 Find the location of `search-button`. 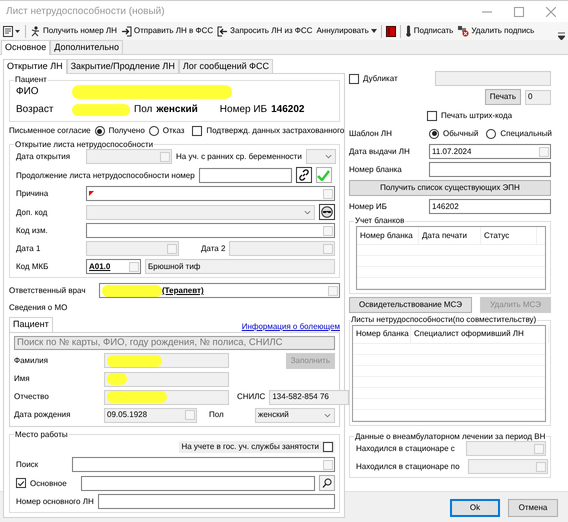

search-button is located at coordinates (327, 483).